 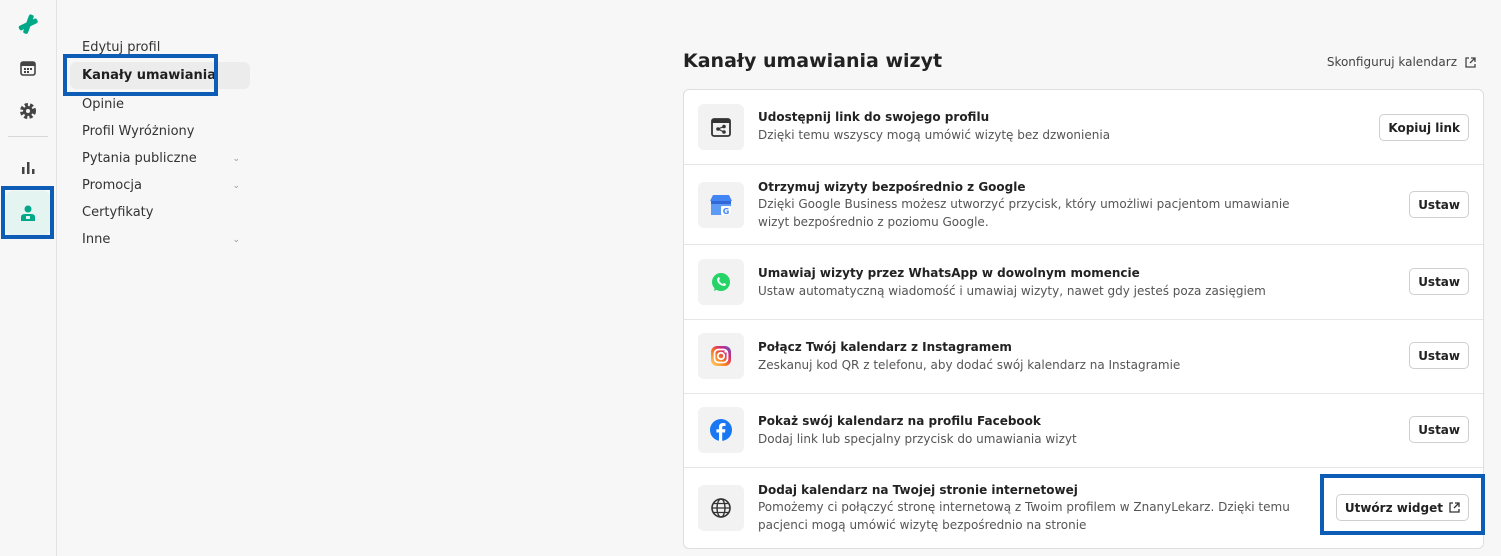 What do you see at coordinates (28, 136) in the screenshot?
I see `rail-divider` at bounding box center [28, 136].